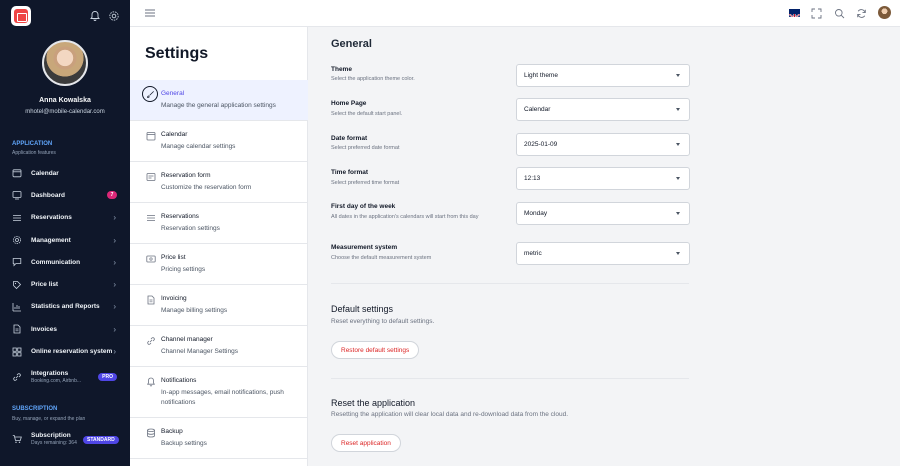 Image resolution: width=900 pixels, height=466 pixels. What do you see at coordinates (65, 307) in the screenshot?
I see `sidebar-item-statistics: Statistics and Reports ›` at bounding box center [65, 307].